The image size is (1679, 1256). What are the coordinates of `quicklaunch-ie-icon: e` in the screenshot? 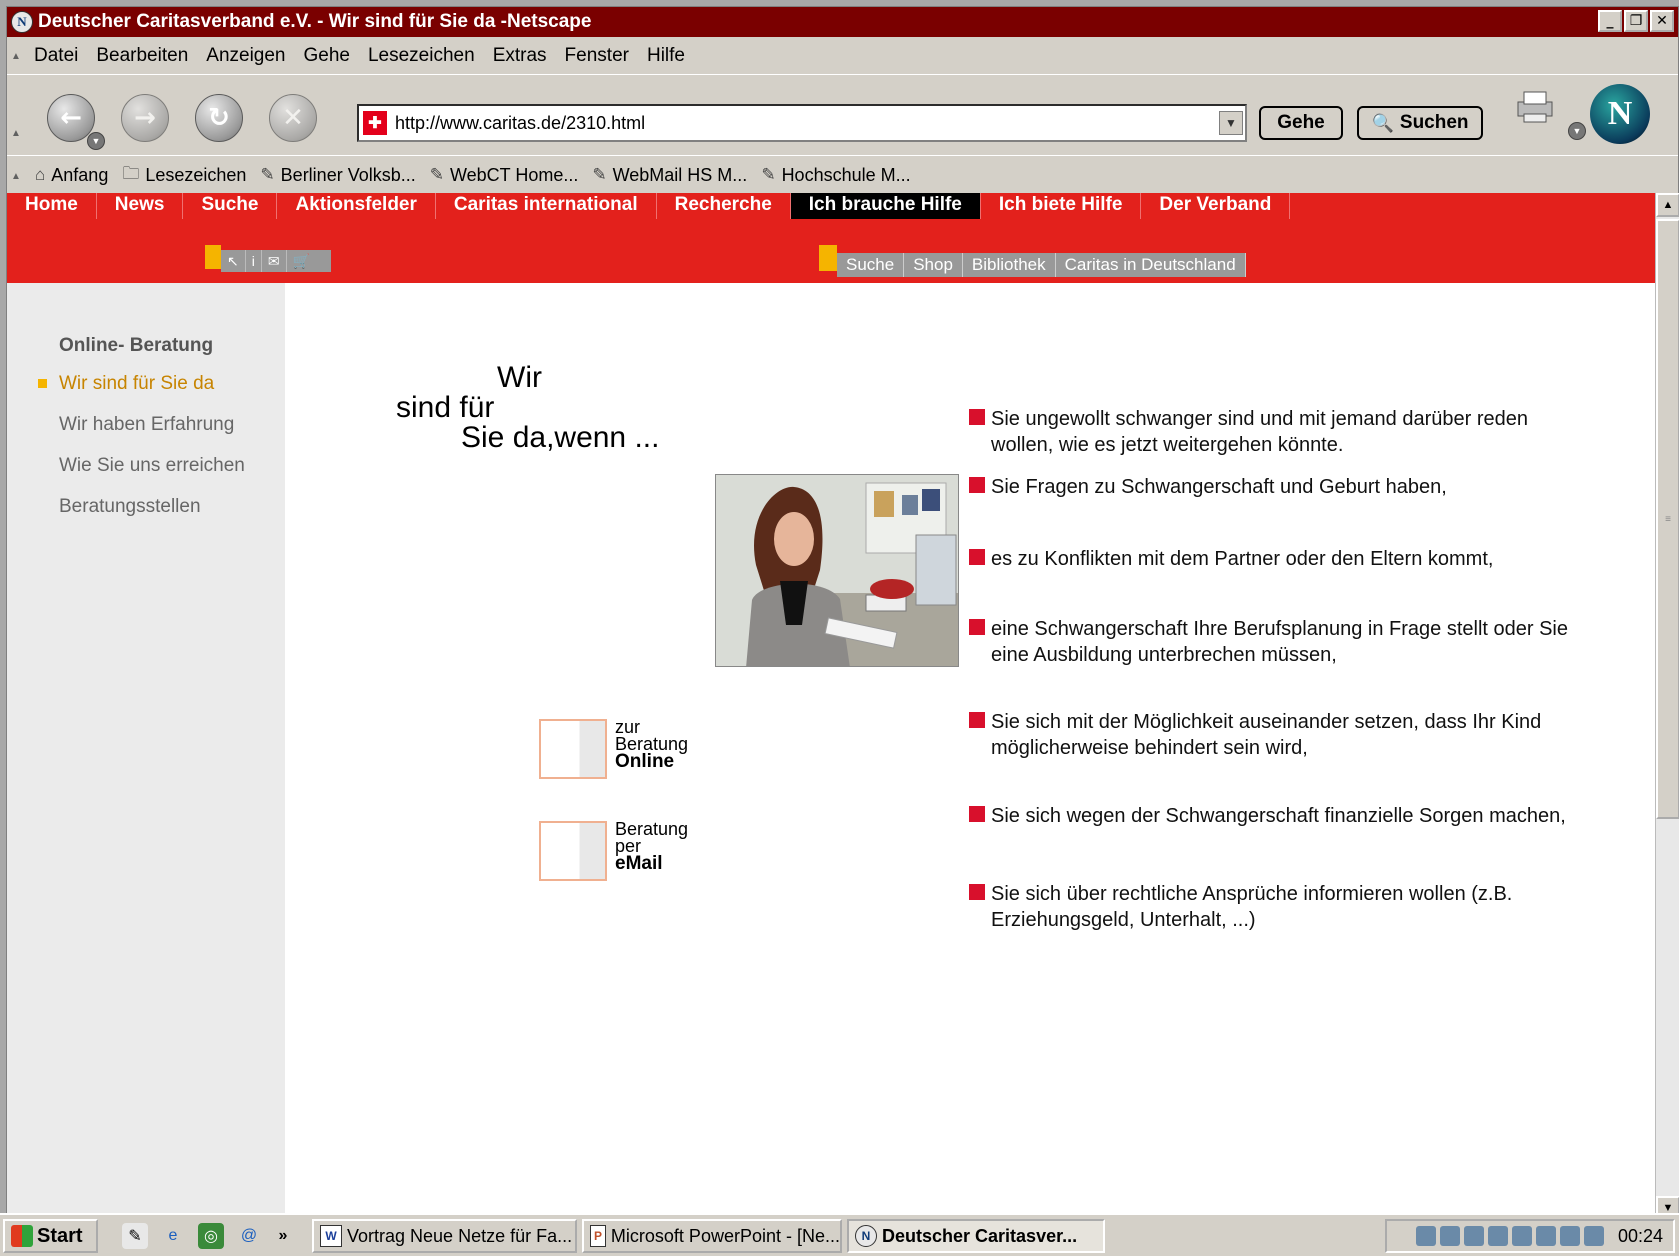 It's located at (173, 1236).